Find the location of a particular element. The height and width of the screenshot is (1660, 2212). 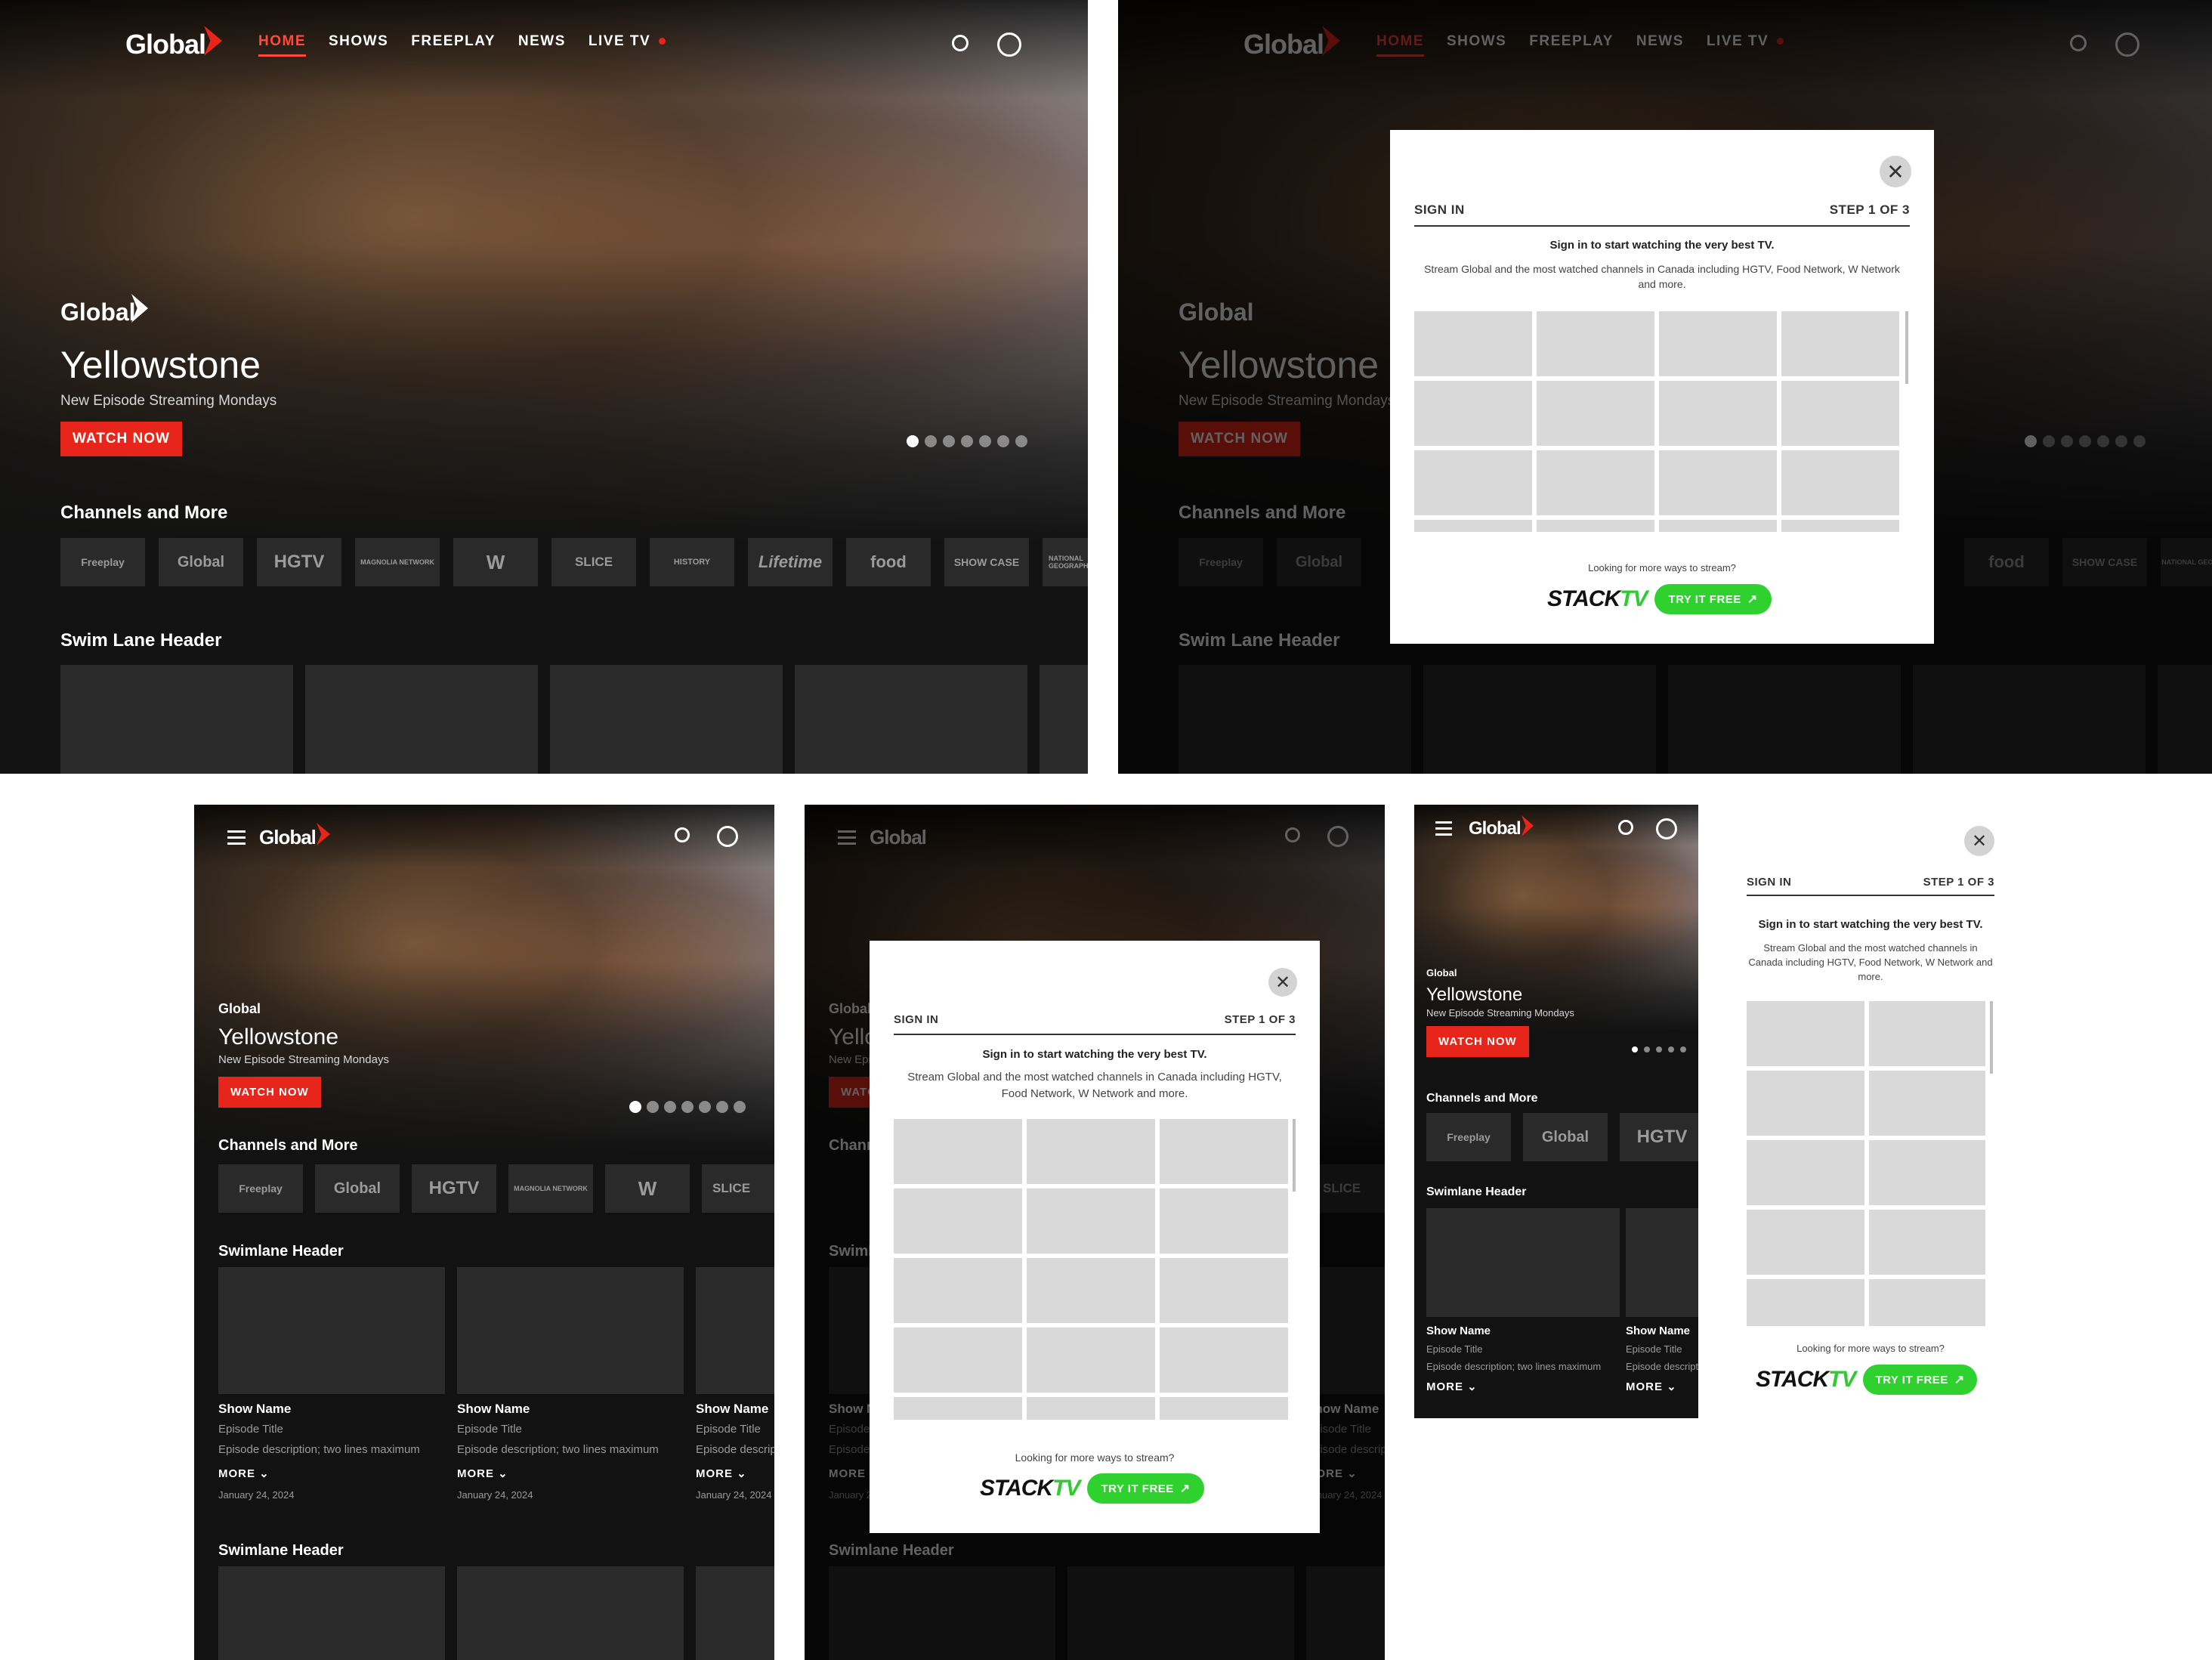

channel-history: HISTORY is located at coordinates (692, 562).